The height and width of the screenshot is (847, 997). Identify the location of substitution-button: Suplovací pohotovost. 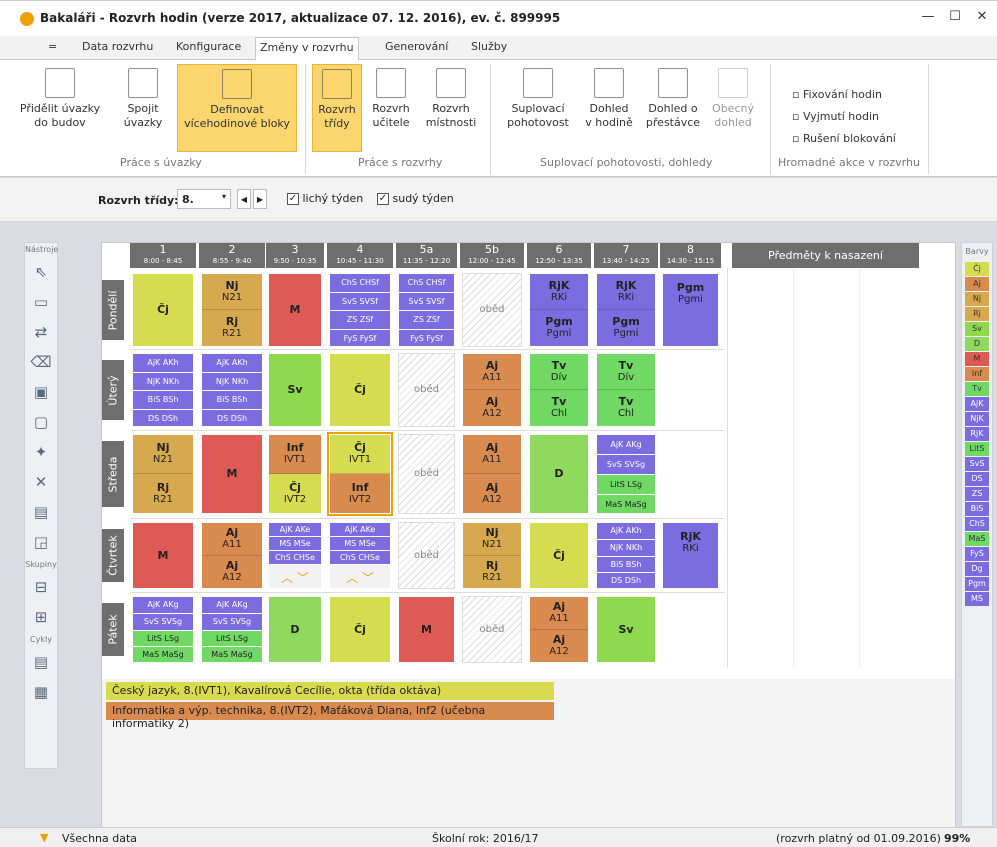
(538, 108).